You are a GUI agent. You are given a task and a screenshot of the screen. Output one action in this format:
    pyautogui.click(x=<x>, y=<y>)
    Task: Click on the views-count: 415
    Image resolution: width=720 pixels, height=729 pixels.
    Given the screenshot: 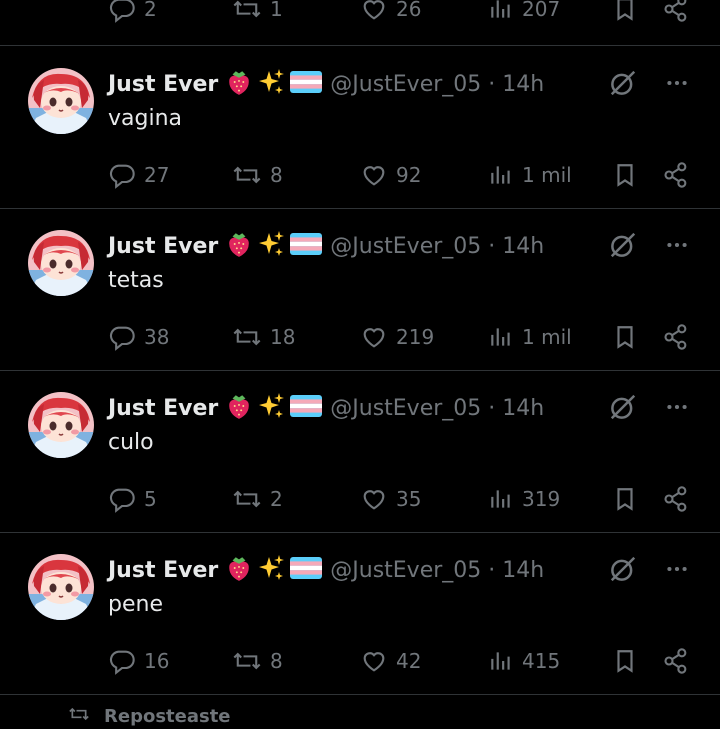 What is the action you would take?
    pyautogui.click(x=541, y=661)
    